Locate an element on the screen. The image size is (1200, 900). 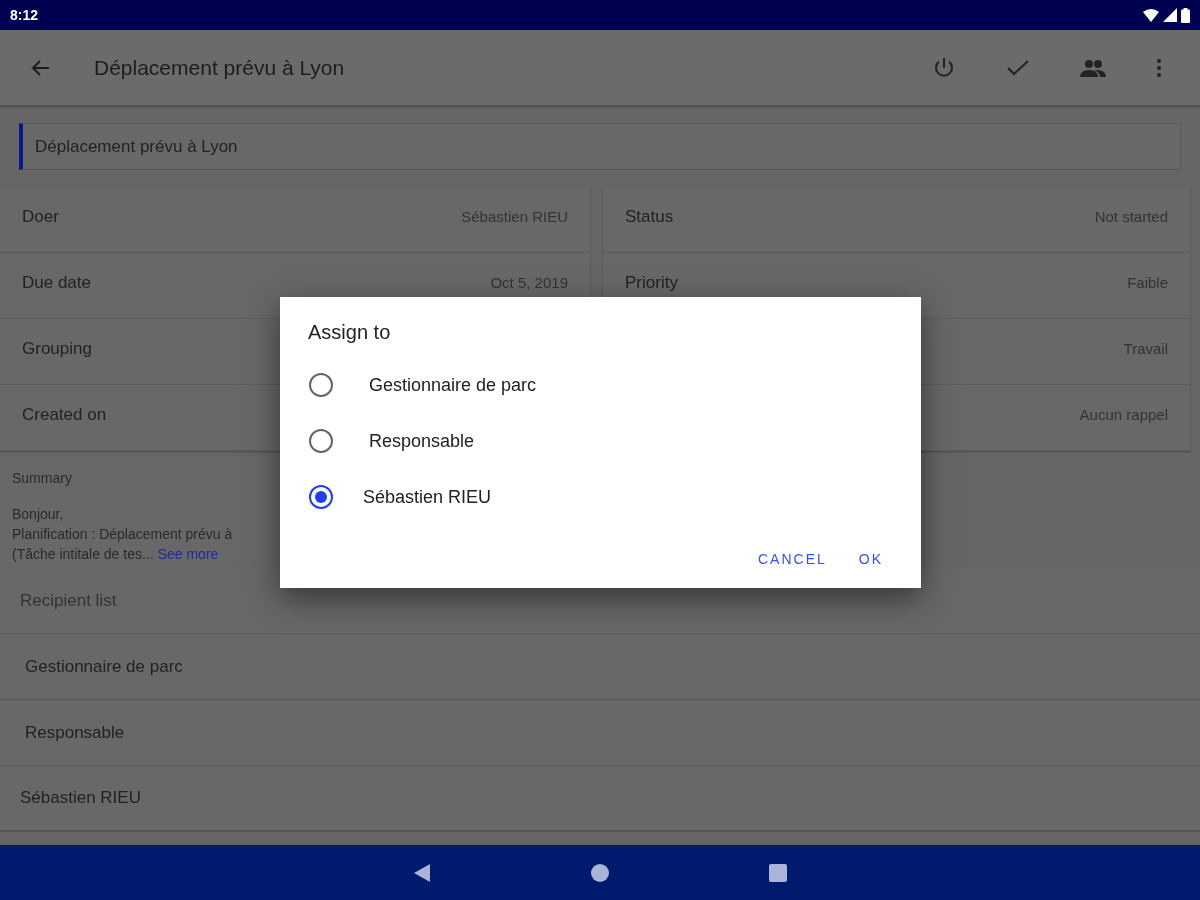
wifi-icon is located at coordinates (1151, 15).